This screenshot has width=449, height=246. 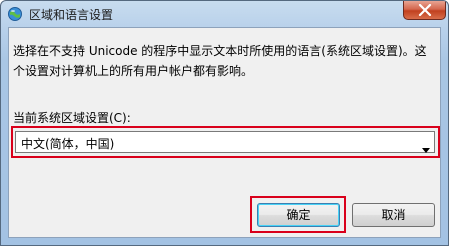 I want to click on close-icon, so click(x=425, y=10).